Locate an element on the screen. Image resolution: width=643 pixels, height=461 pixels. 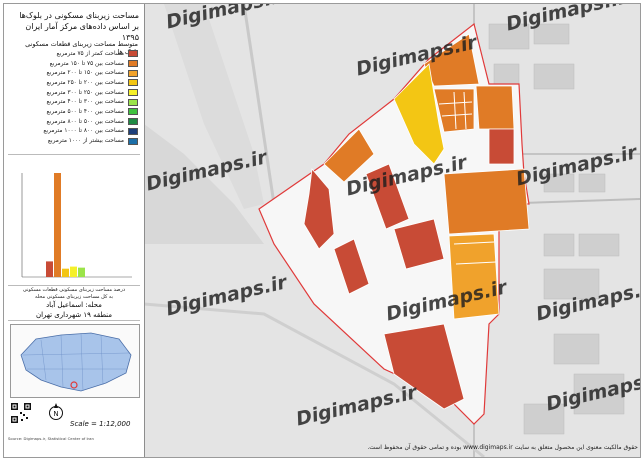
inset-map is located at coordinates (75, 361).